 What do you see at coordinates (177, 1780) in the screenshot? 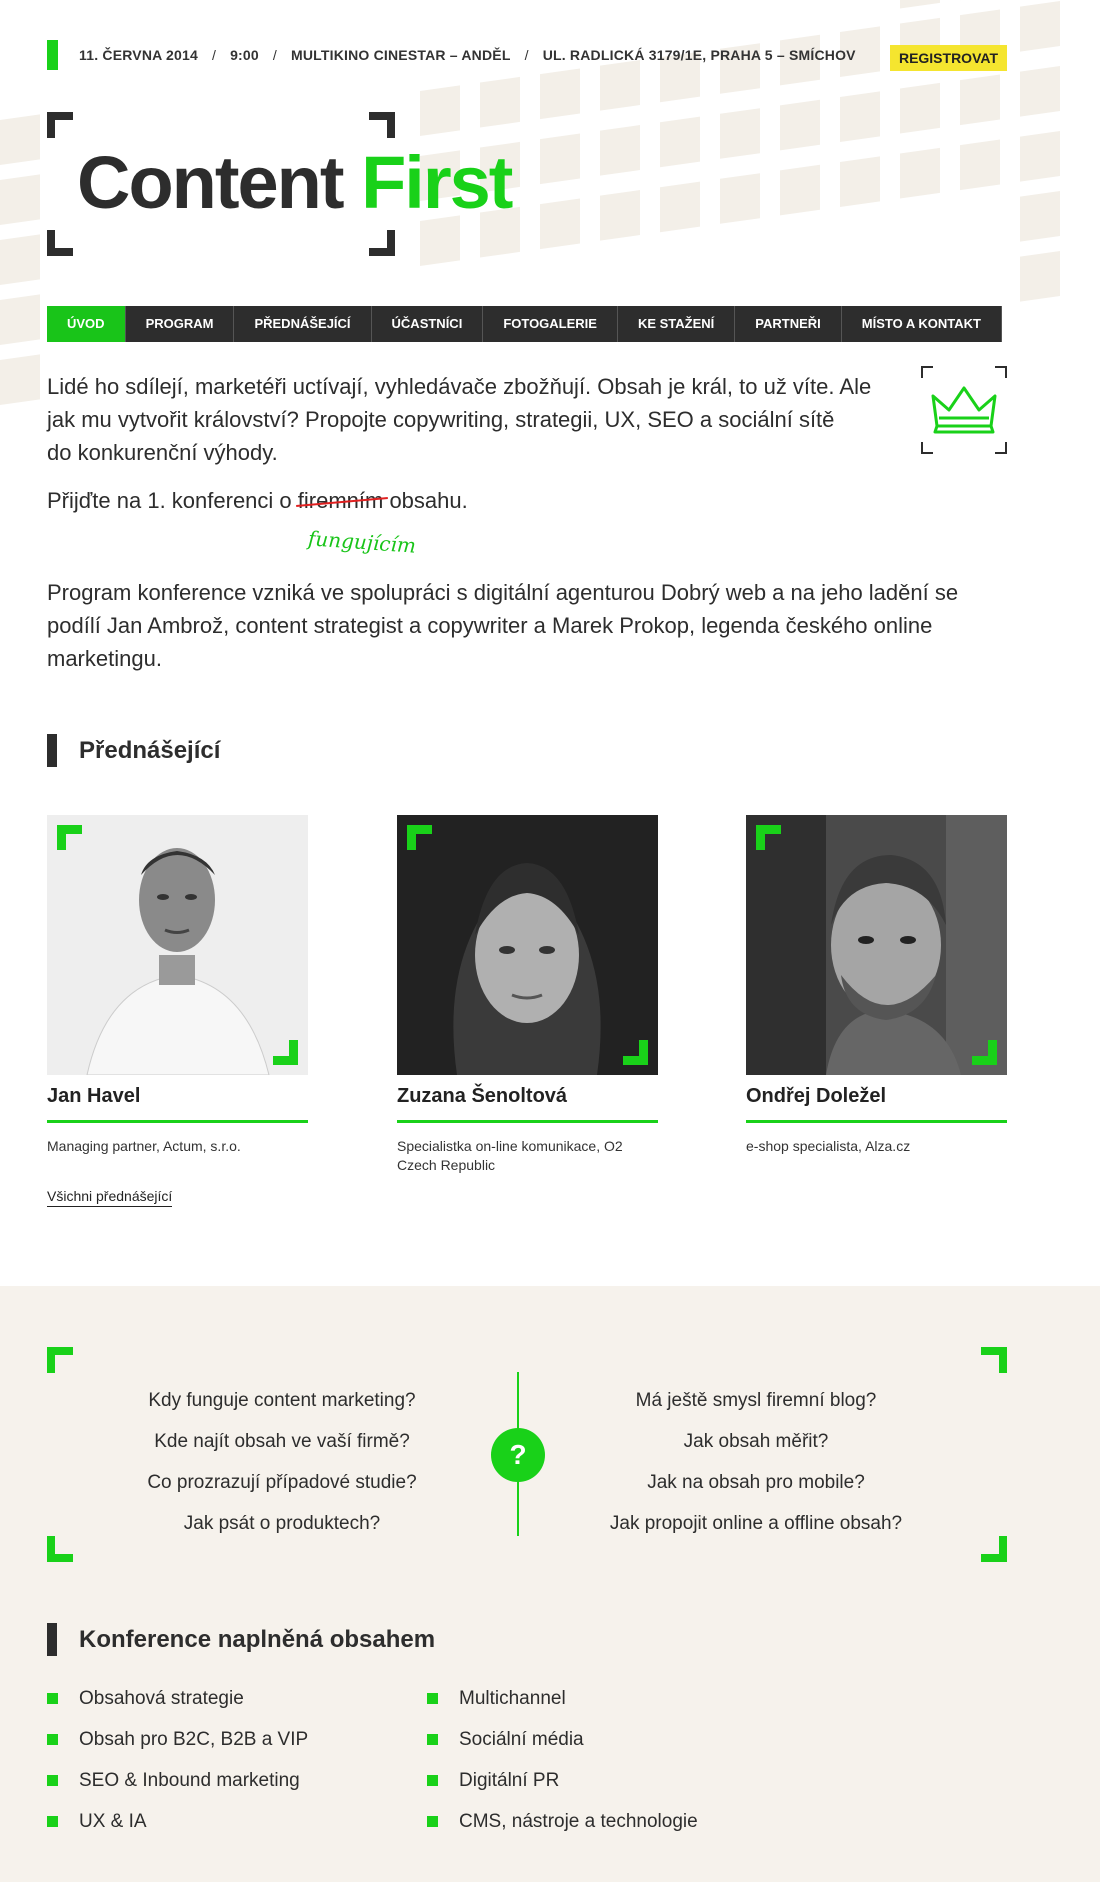
I see `topic-item: SEO & Inbound marketing` at bounding box center [177, 1780].